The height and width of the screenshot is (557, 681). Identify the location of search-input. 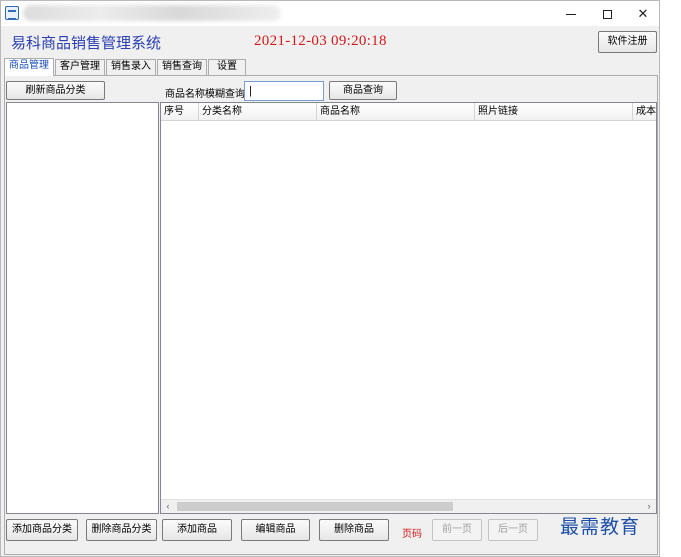
(284, 91).